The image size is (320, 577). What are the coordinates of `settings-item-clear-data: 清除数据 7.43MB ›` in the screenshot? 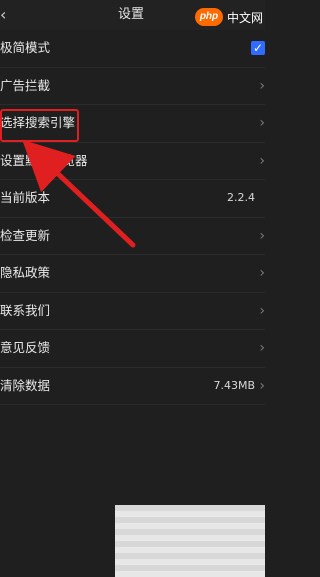 It's located at (132, 386).